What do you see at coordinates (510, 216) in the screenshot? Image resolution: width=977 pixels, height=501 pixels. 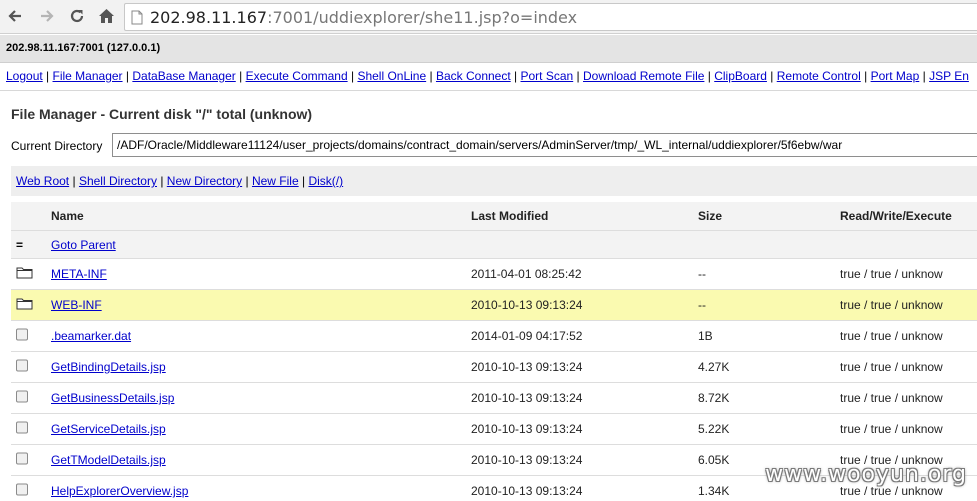 I see `column-modified-header: Last Modified` at bounding box center [510, 216].